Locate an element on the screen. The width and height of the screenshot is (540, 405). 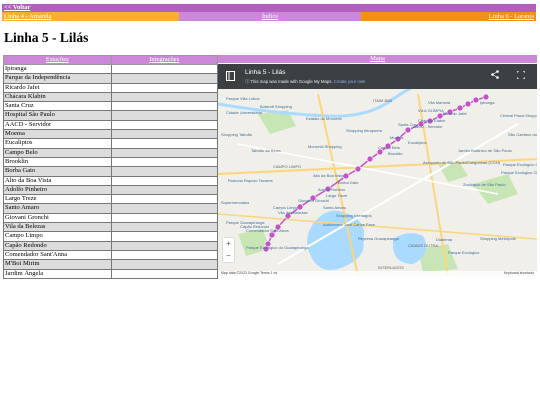
table-row: Borba Gato is located at coordinates (110, 171).